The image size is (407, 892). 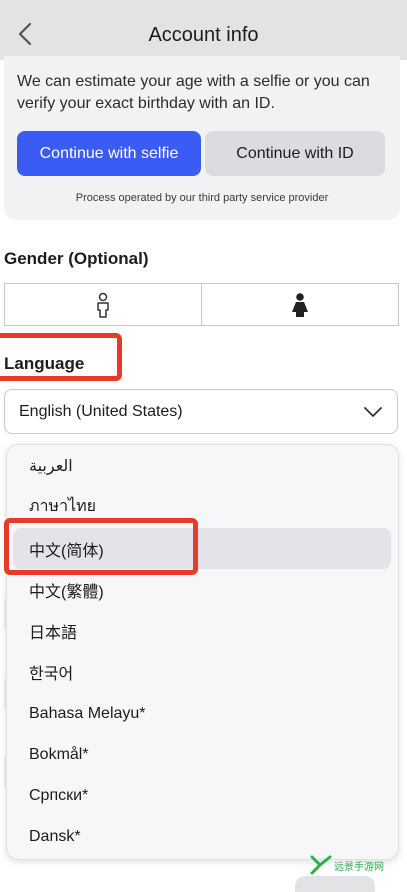 I want to click on app-header: Account info, so click(x=203, y=30).